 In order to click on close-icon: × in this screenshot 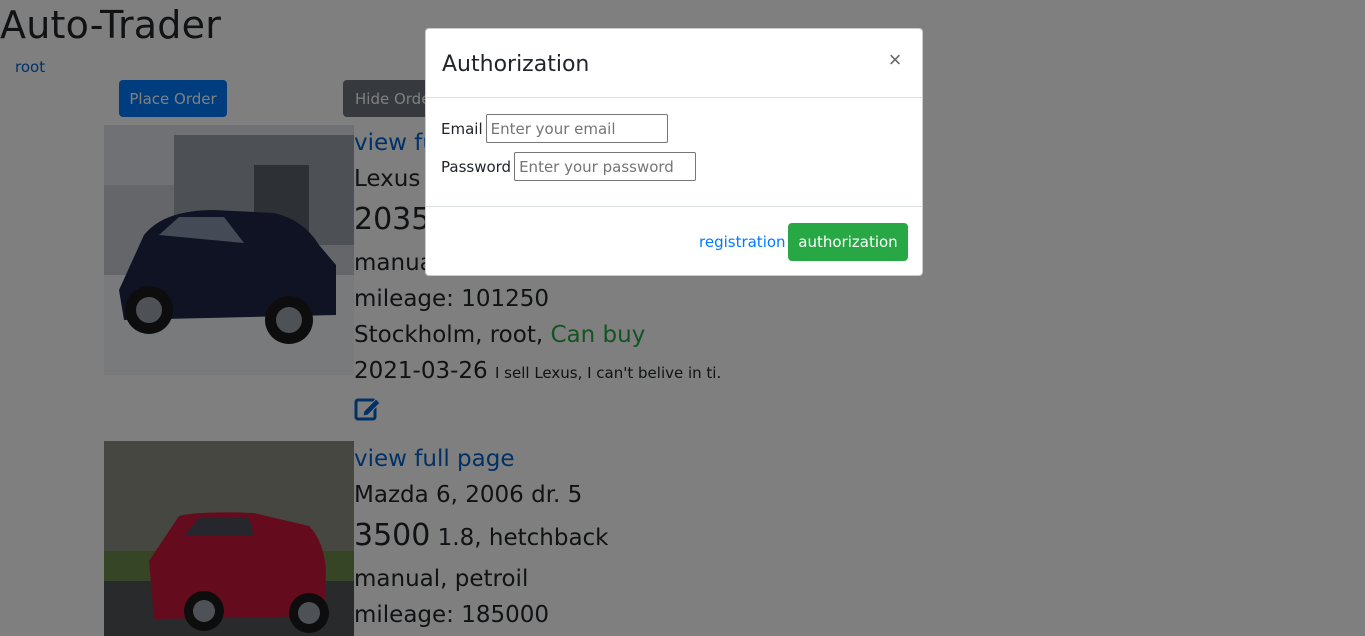, I will do `click(895, 60)`.